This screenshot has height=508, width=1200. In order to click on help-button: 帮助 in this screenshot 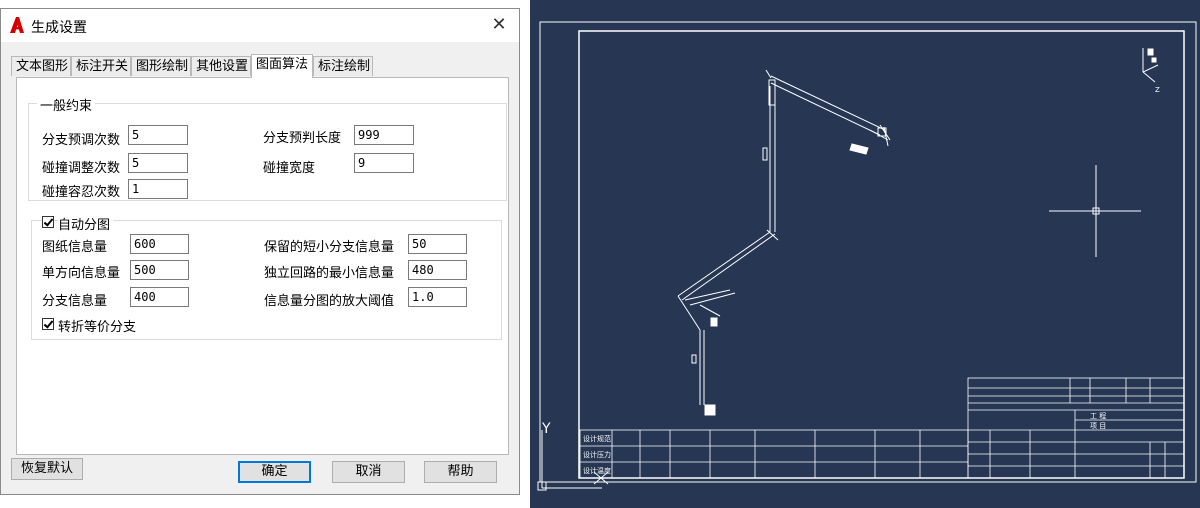, I will do `click(460, 472)`.